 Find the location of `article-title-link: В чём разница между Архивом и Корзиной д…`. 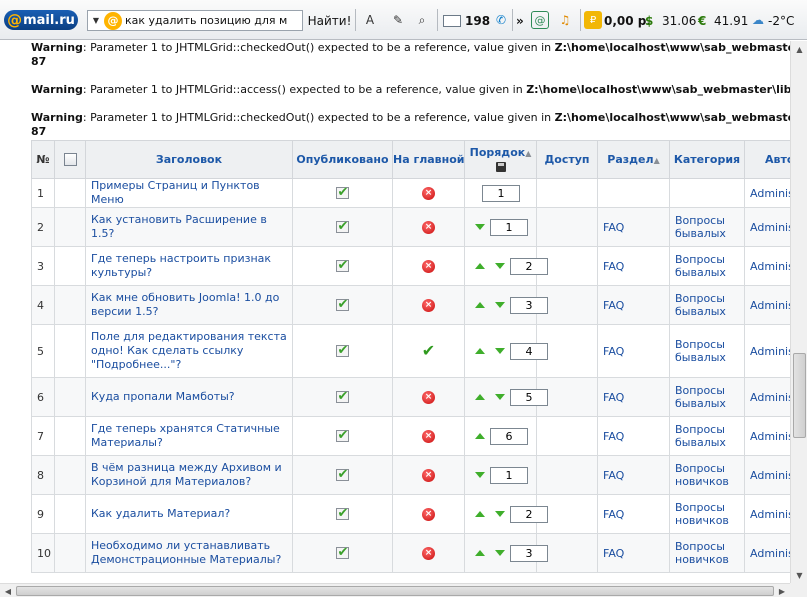

article-title-link: В чём разница между Архивом и Корзиной д… is located at coordinates (186, 474).